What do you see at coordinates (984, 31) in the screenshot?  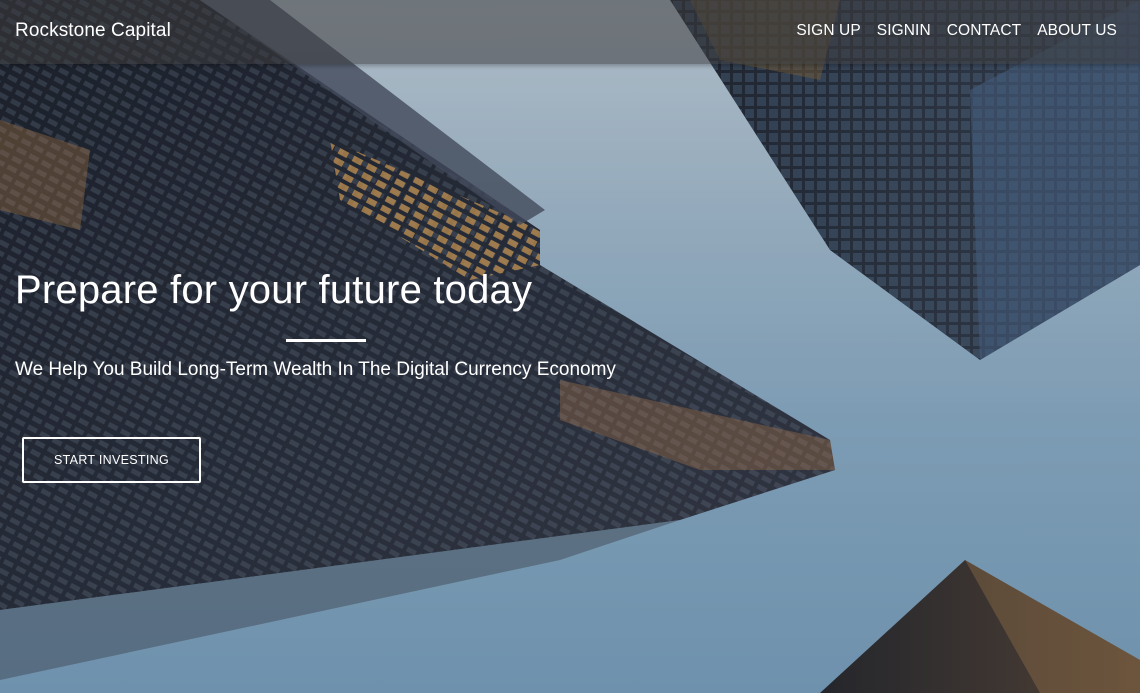 I see `nav-link-contact: CONTACT` at bounding box center [984, 31].